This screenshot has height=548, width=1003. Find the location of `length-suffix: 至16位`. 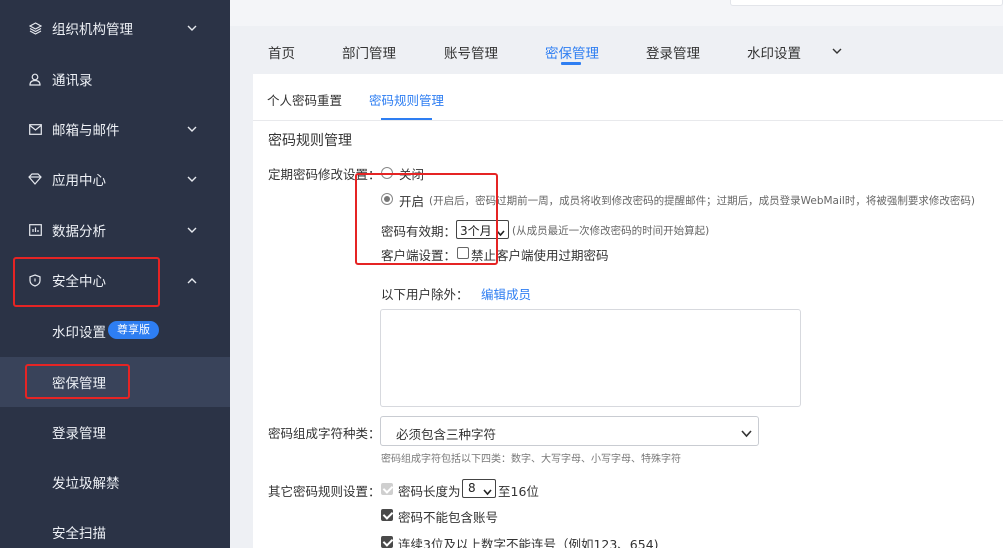

length-suffix: 至16位 is located at coordinates (518, 491).